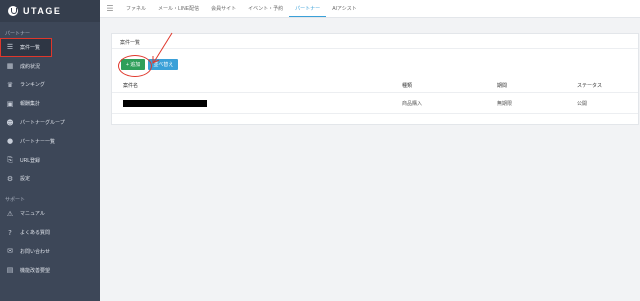 The height and width of the screenshot is (301, 640). What do you see at coordinates (10, 122) in the screenshot?
I see `group-icon: ☻` at bounding box center [10, 122].